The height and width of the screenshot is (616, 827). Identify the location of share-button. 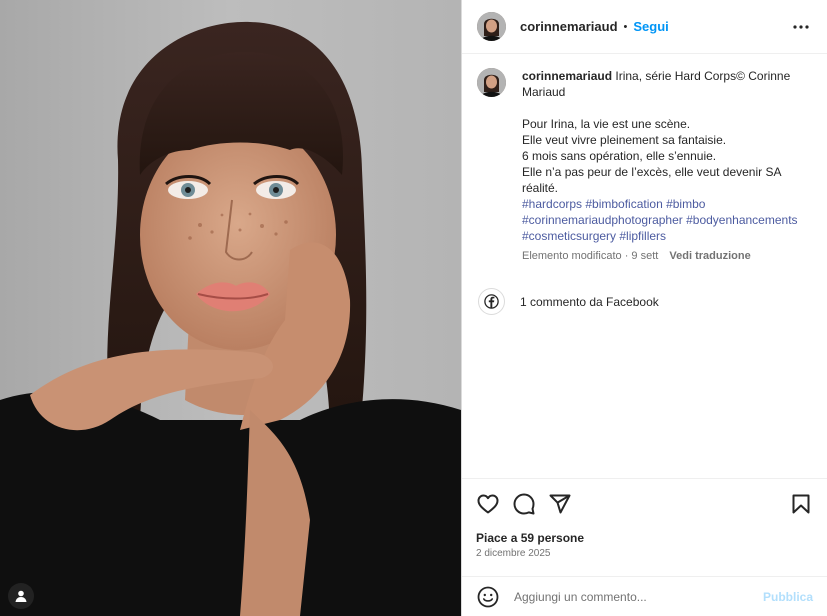
(560, 504).